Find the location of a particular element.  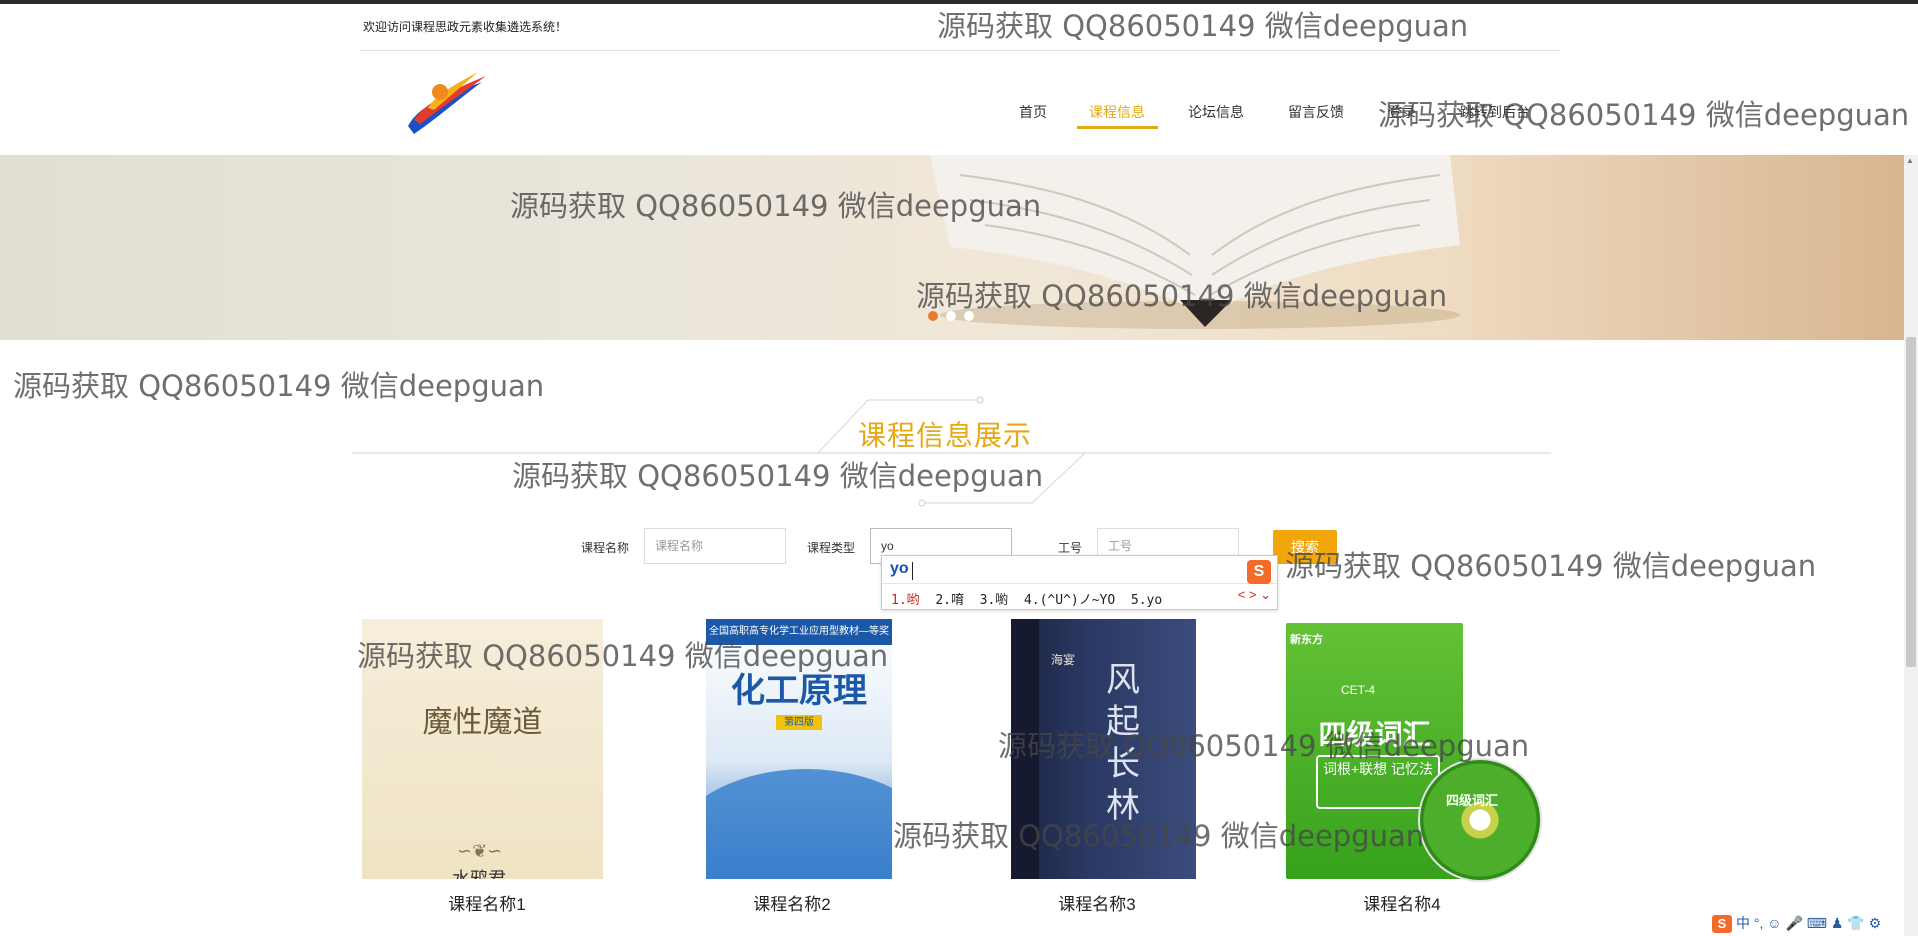

ime-candidate-1: 1.哟 is located at coordinates (905, 600).